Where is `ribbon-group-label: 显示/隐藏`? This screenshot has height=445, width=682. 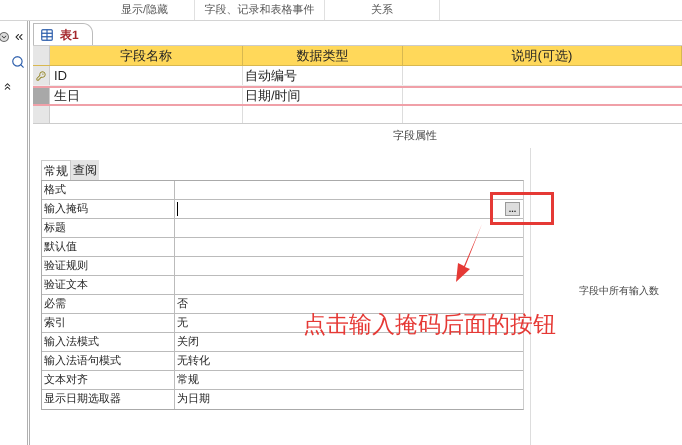 ribbon-group-label: 显示/隐藏 is located at coordinates (144, 10).